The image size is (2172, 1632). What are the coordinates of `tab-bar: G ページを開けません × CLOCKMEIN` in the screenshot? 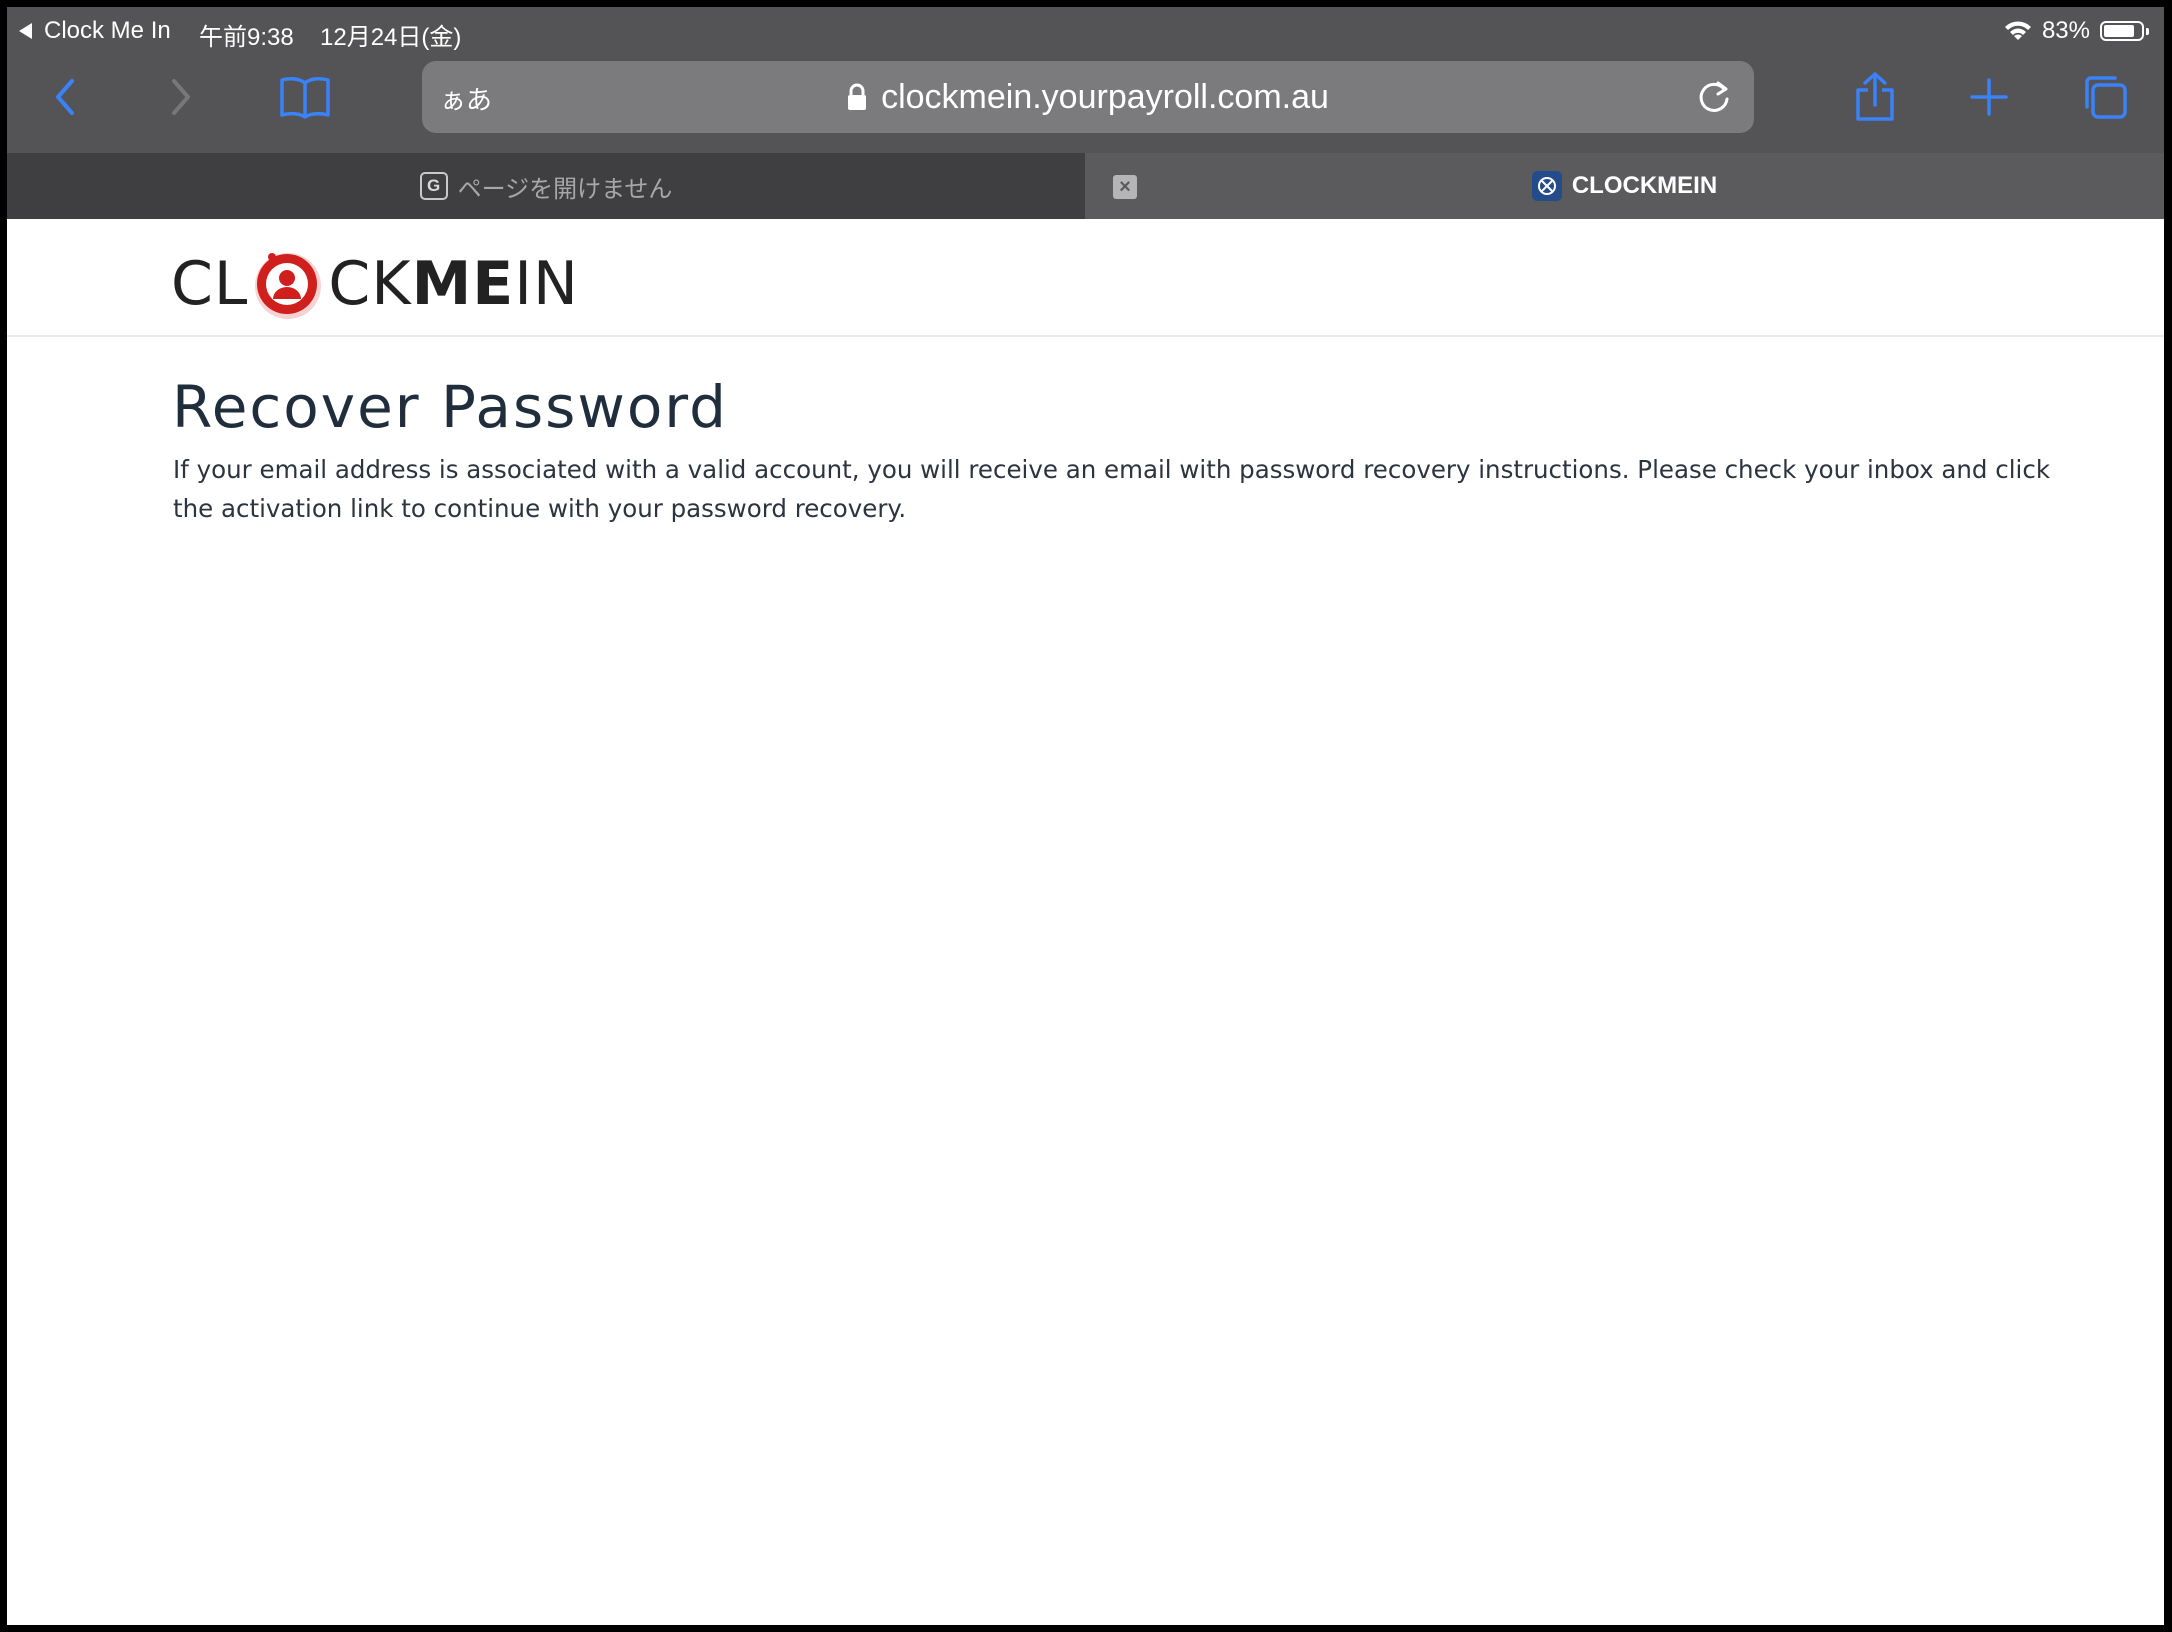 It's located at (1085, 186).